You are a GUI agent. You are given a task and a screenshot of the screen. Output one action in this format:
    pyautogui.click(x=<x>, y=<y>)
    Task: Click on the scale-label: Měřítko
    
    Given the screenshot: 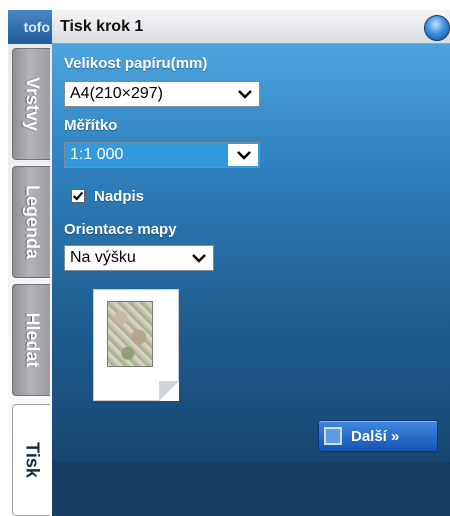 What is the action you would take?
    pyautogui.click(x=91, y=125)
    